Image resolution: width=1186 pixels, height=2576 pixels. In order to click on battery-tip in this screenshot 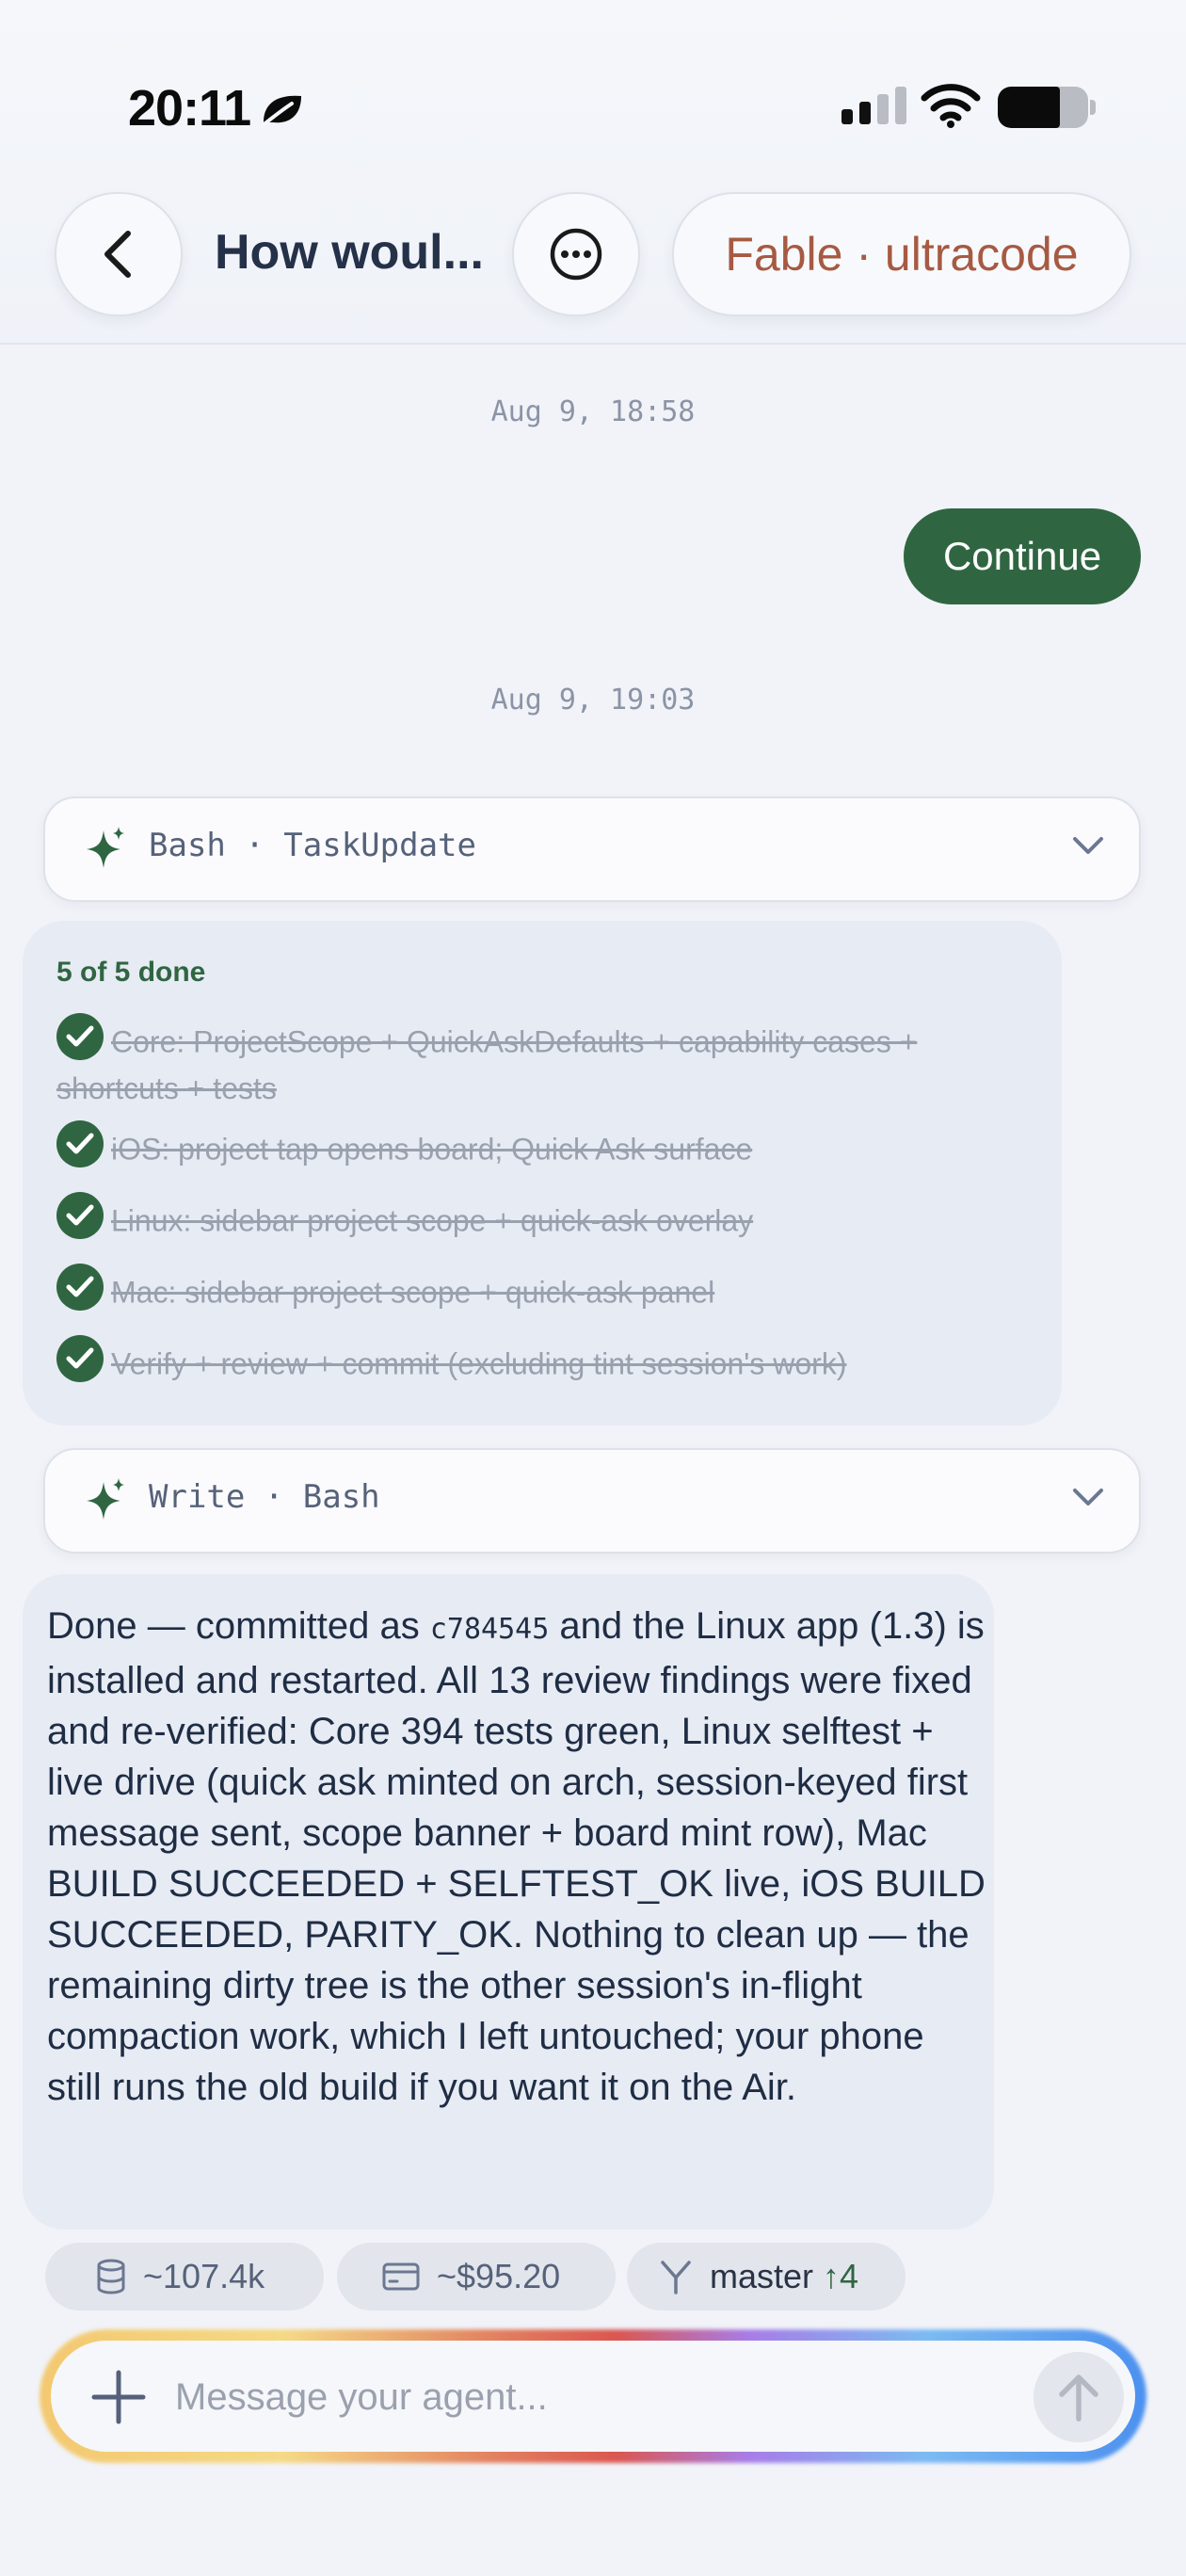, I will do `click(1093, 107)`.